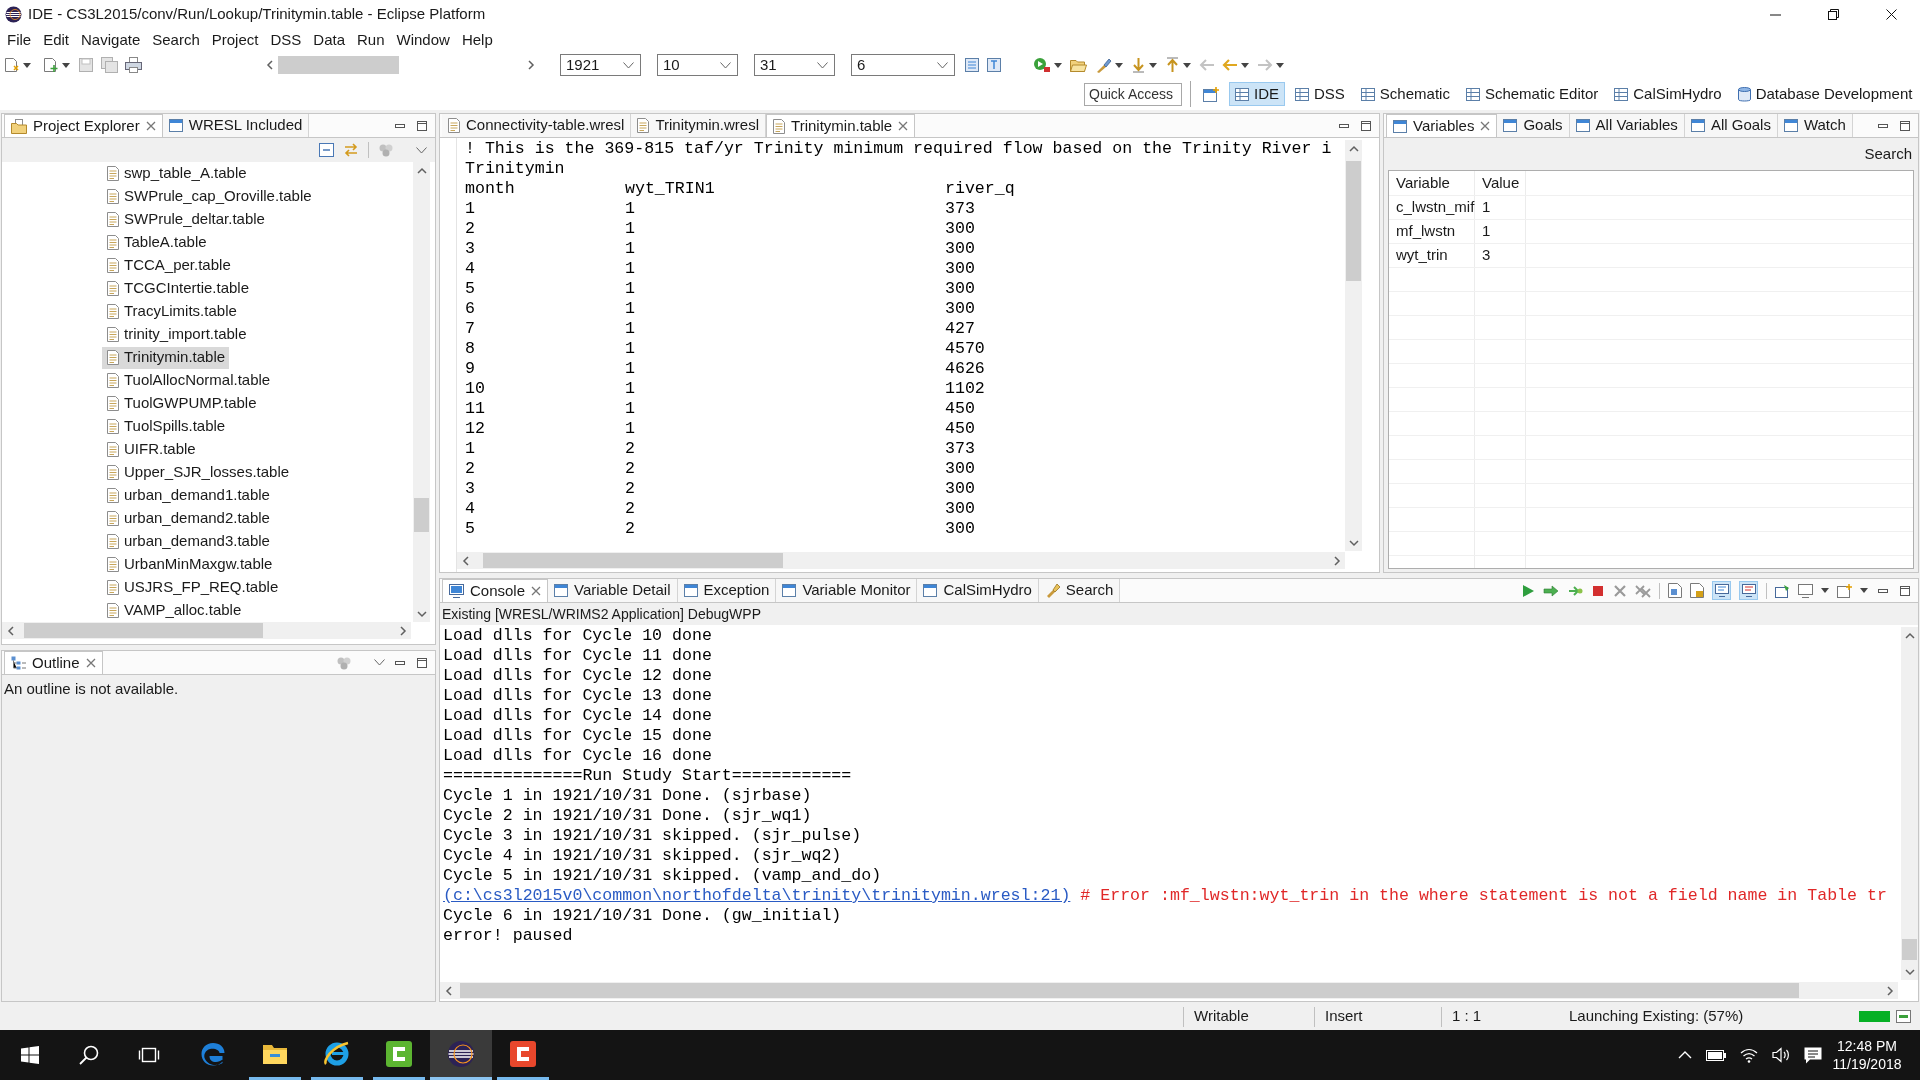 The height and width of the screenshot is (1080, 1920). Describe the element at coordinates (198, 472) in the screenshot. I see `tree-item: Upper_SJR_losses.table` at that location.